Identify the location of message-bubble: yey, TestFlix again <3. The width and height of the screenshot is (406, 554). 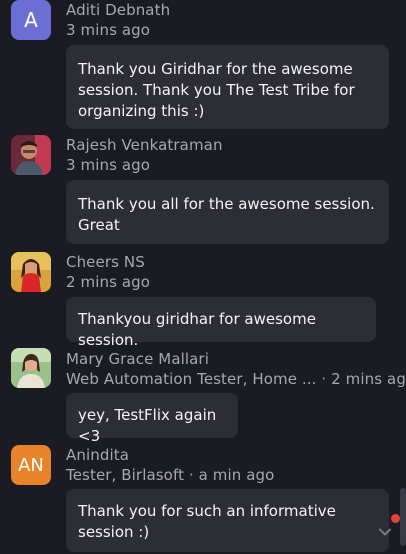
(152, 419).